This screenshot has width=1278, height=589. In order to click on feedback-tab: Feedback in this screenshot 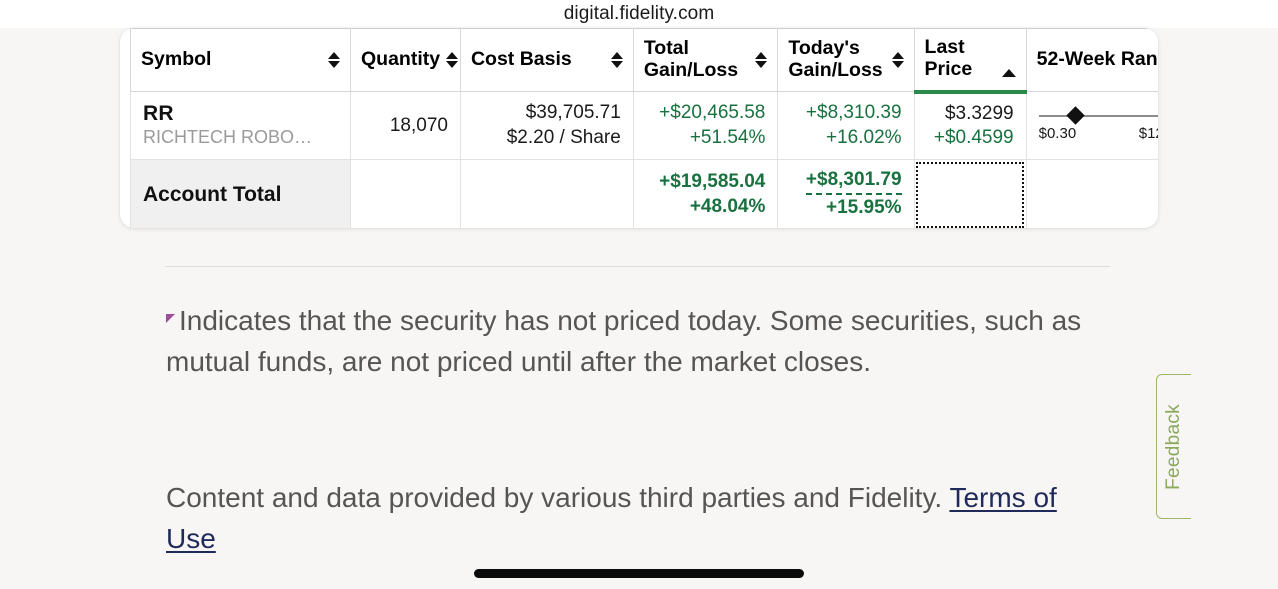, I will do `click(1173, 446)`.